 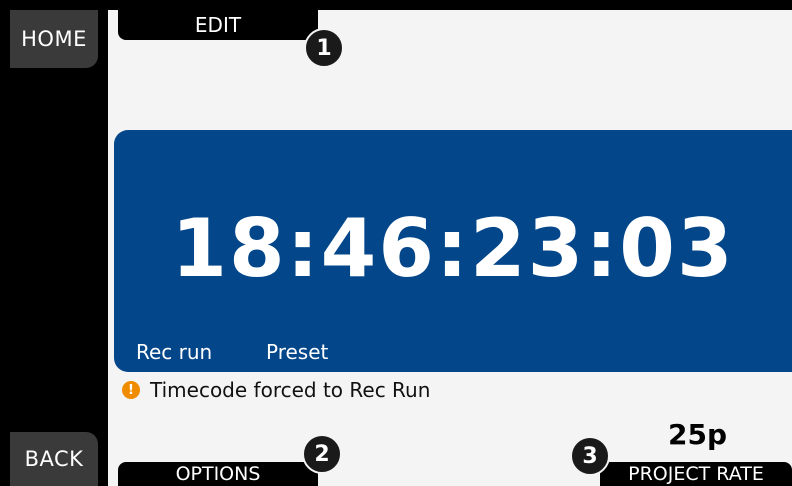 What do you see at coordinates (54, 459) in the screenshot?
I see `back-button: BACK` at bounding box center [54, 459].